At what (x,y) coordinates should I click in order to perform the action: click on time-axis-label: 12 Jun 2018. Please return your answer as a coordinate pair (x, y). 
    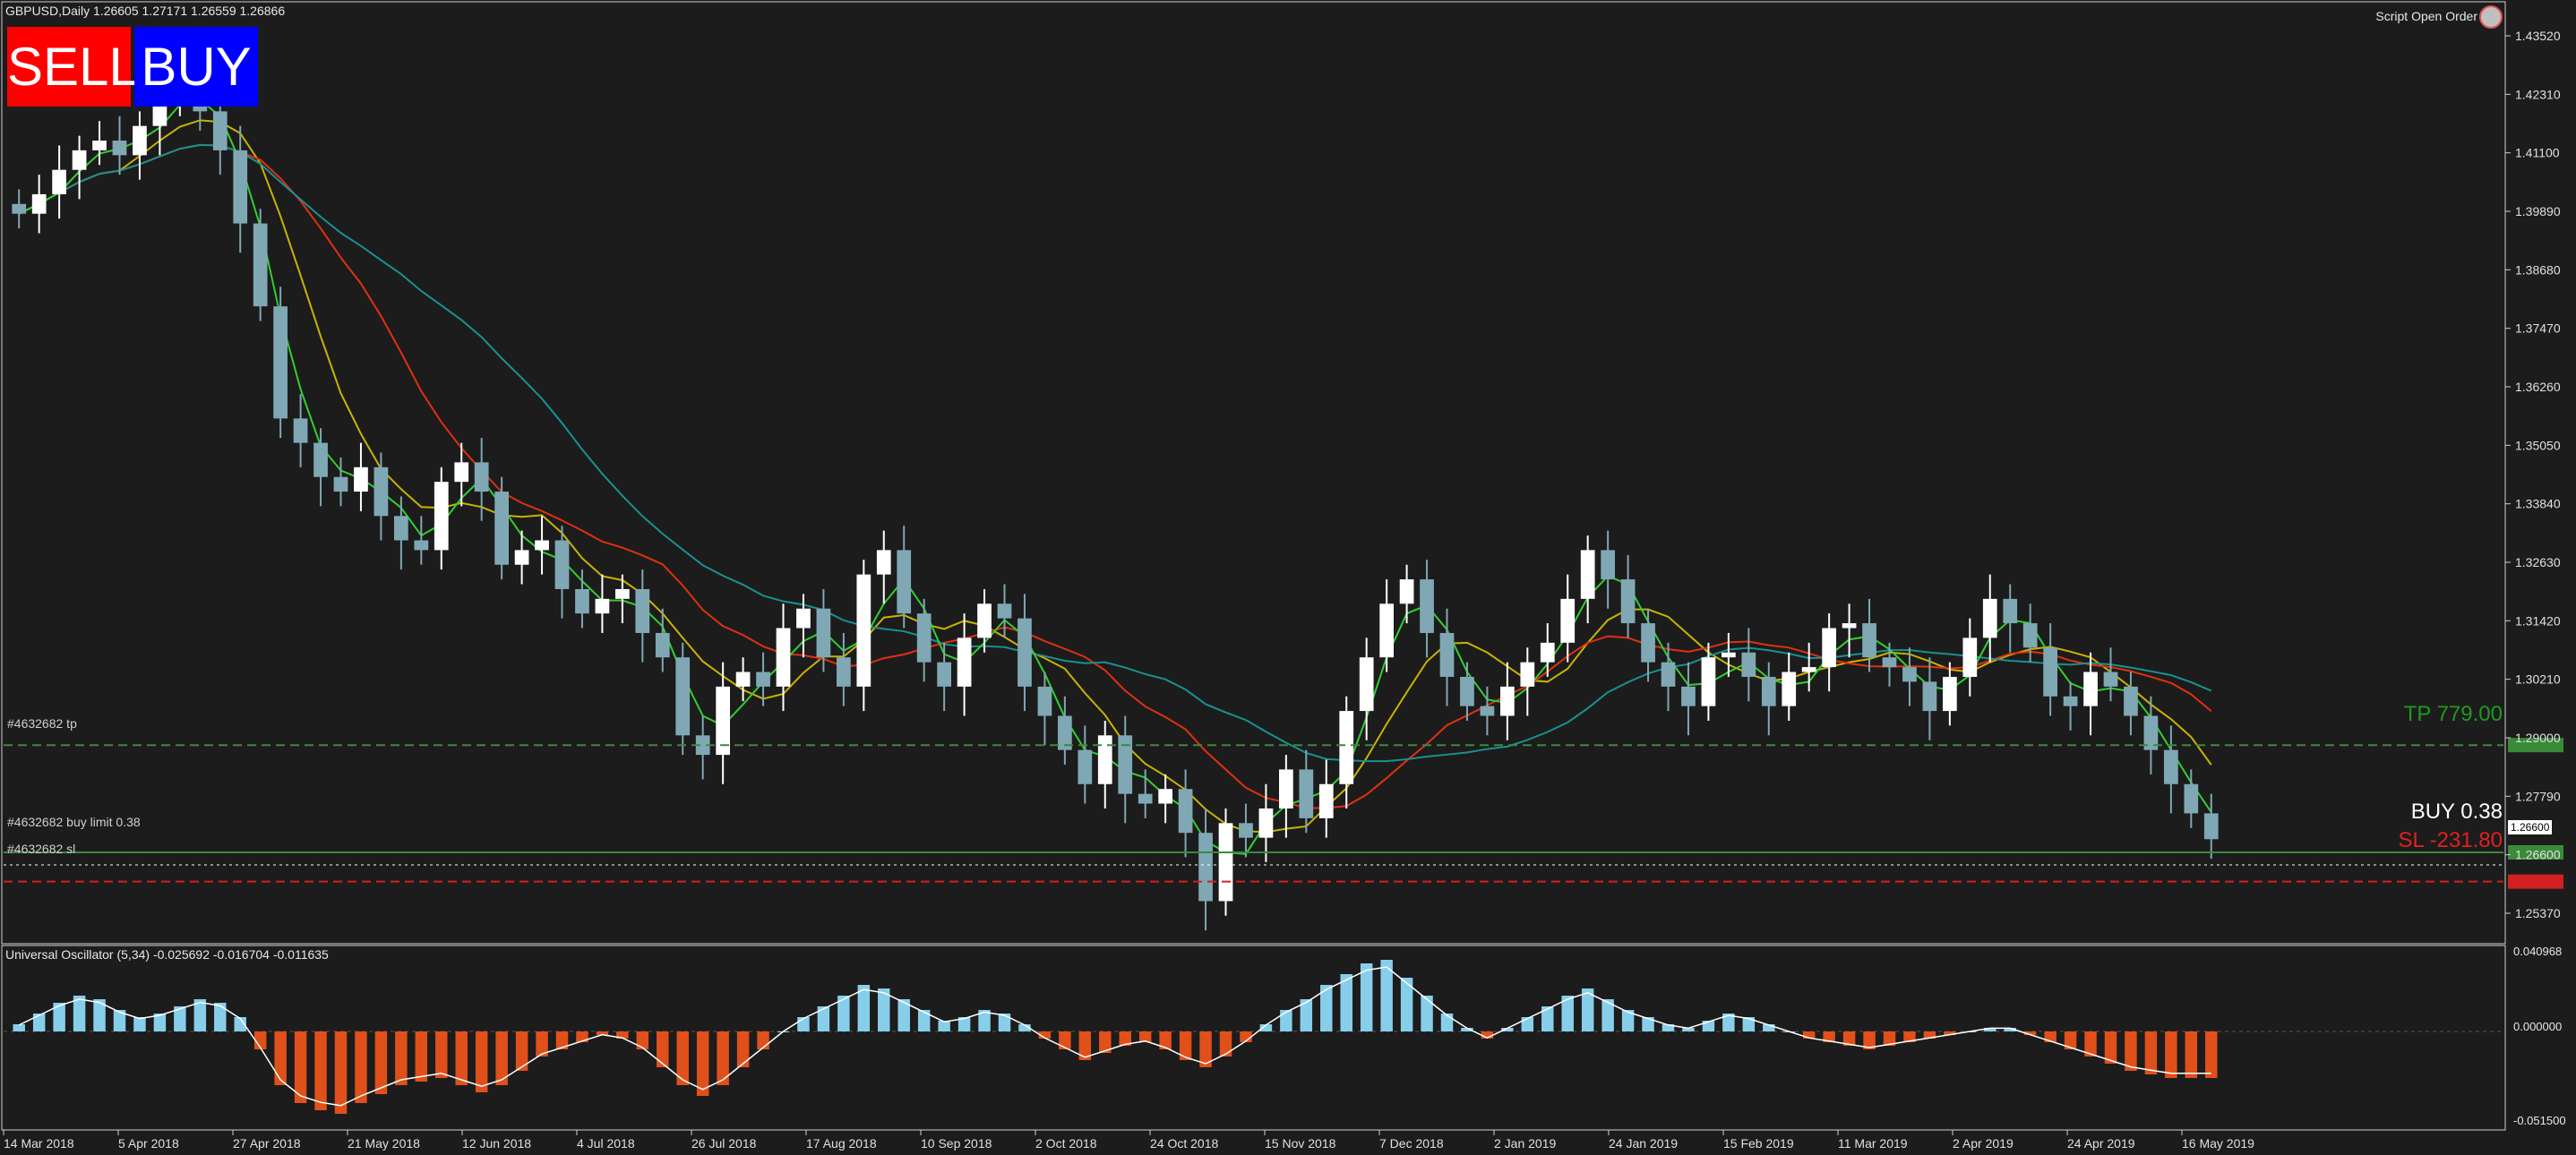
    Looking at the image, I should click on (496, 1143).